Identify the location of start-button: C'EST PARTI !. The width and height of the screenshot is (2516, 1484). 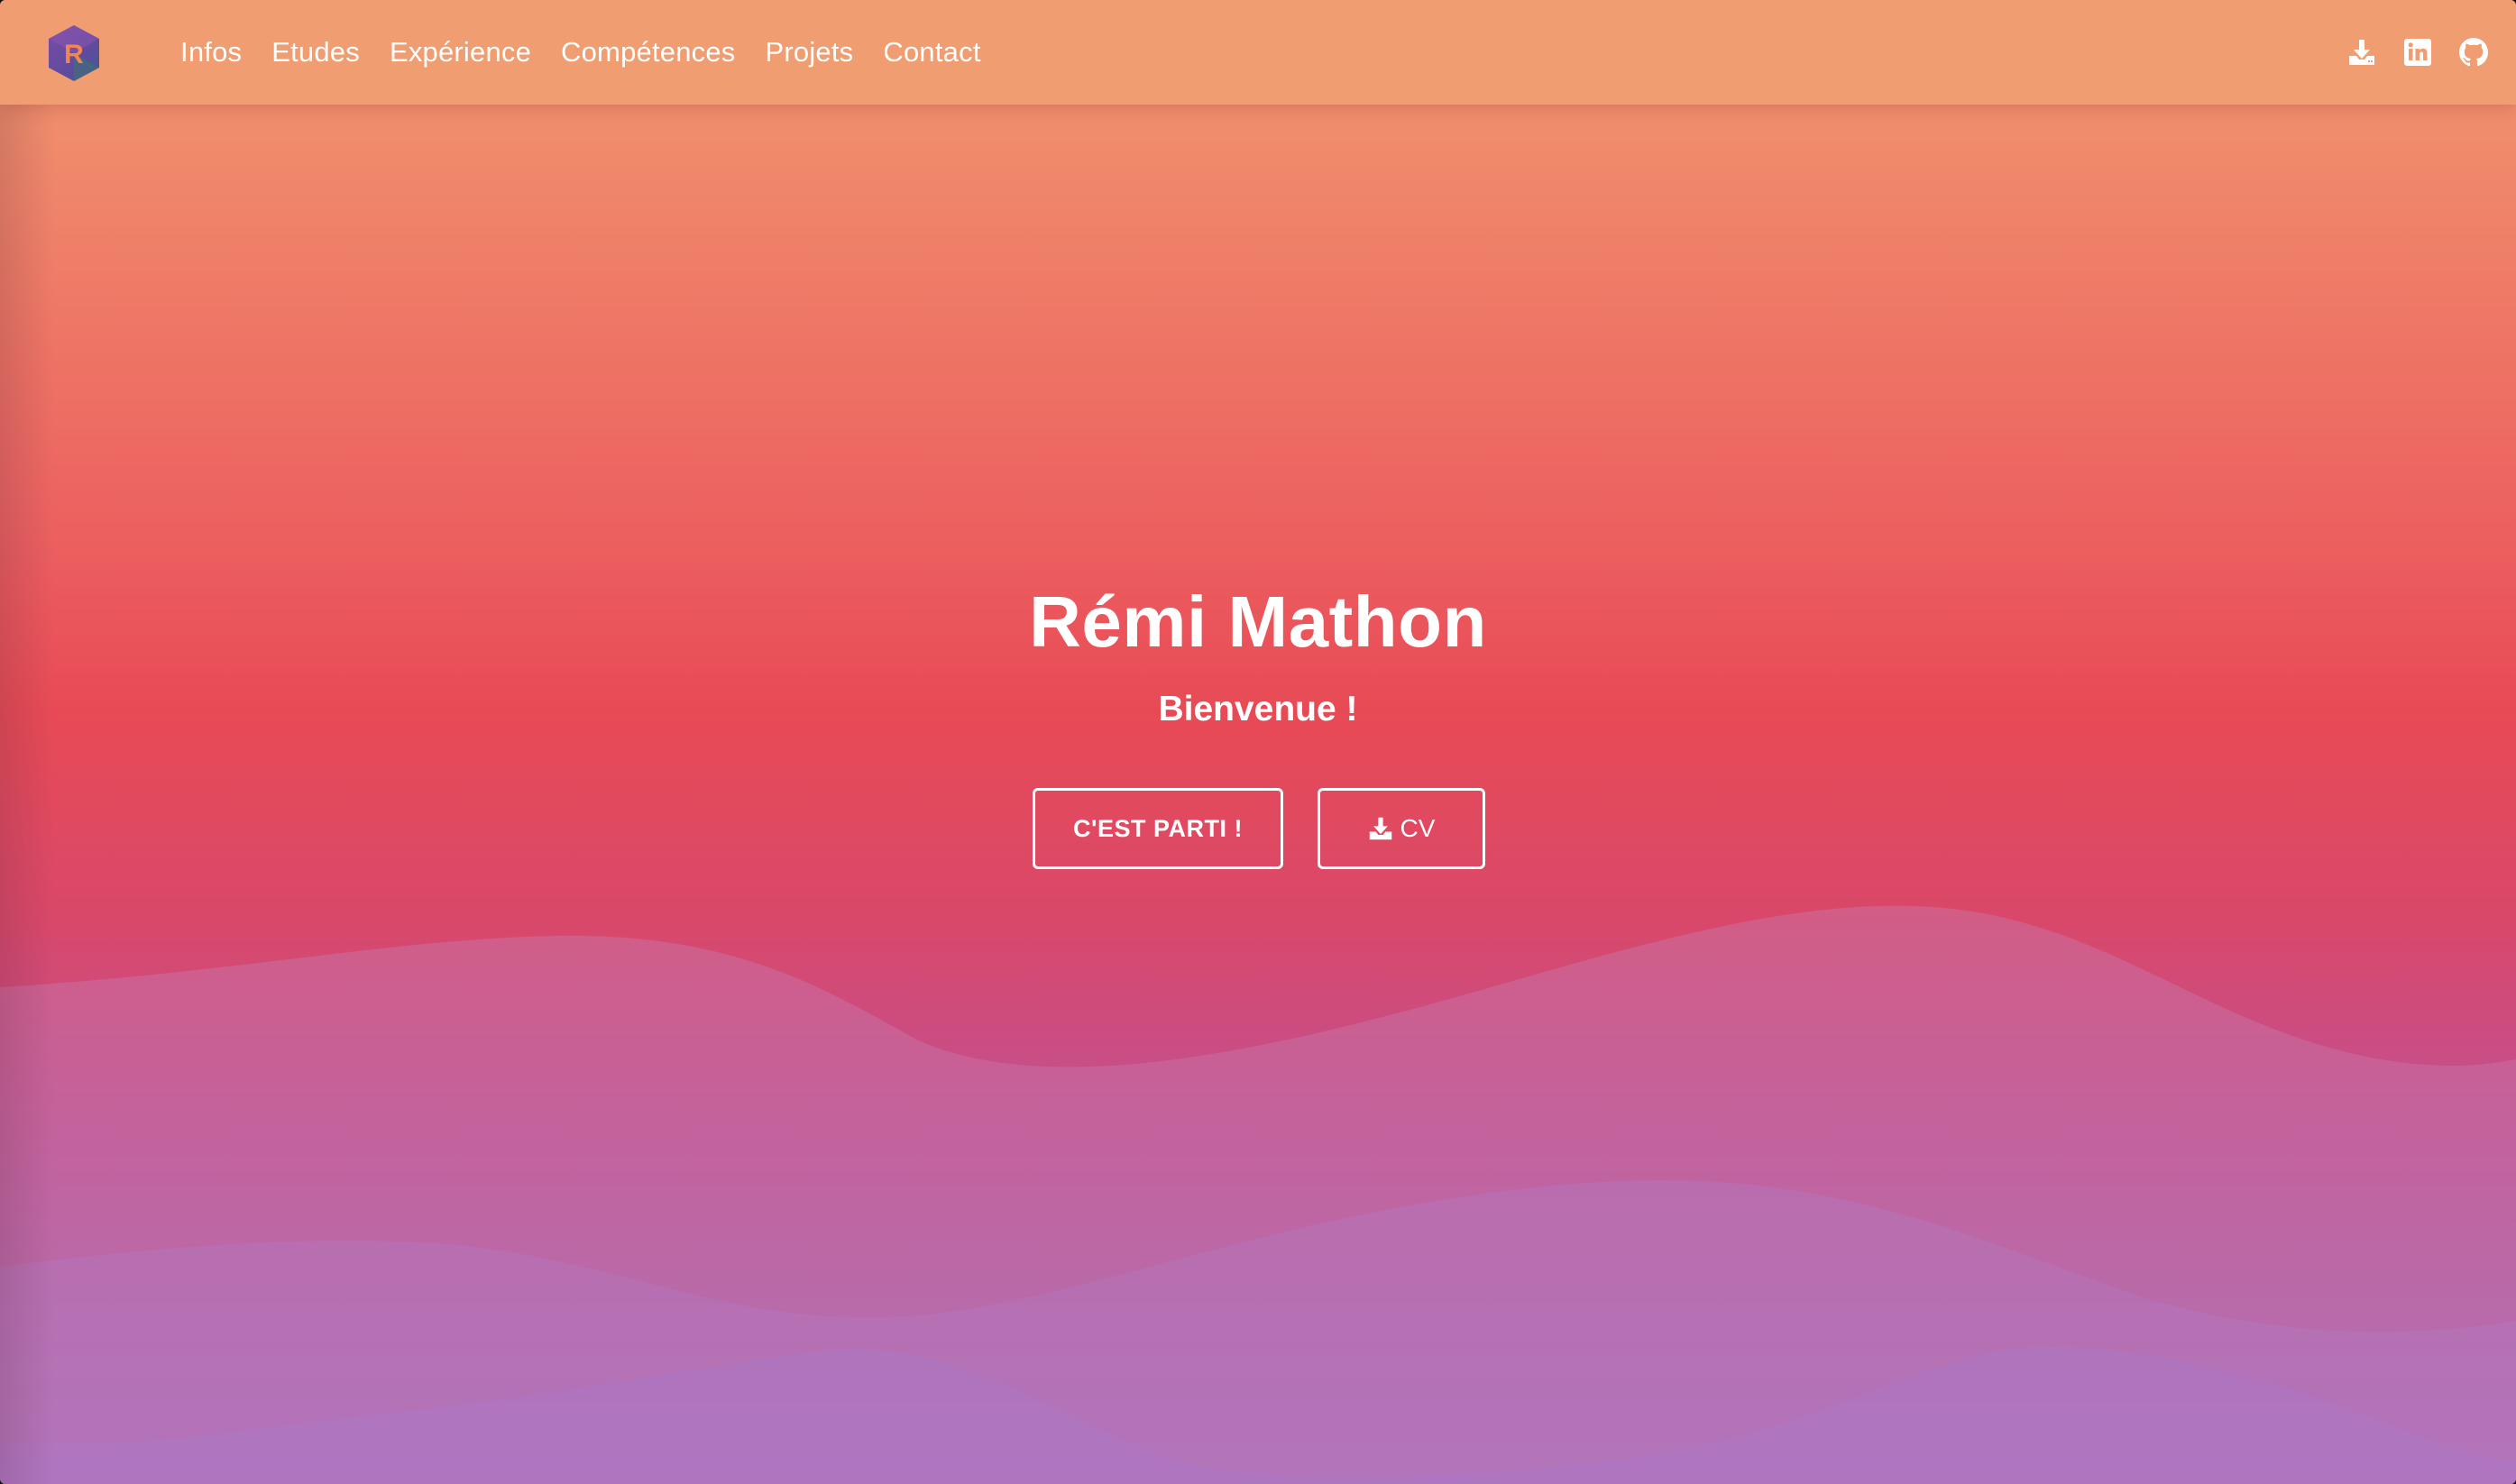
(1158, 828).